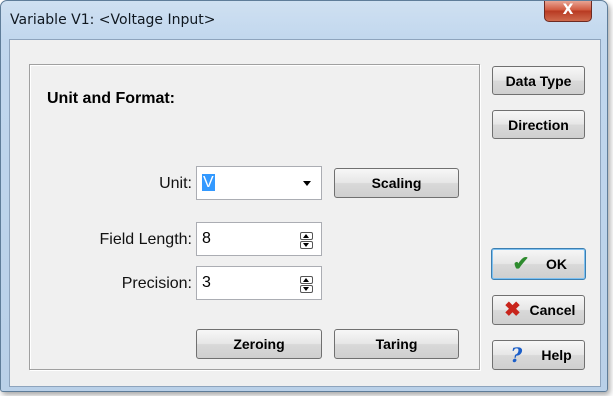 The width and height of the screenshot is (613, 396). I want to click on help-button: ? Help, so click(538, 355).